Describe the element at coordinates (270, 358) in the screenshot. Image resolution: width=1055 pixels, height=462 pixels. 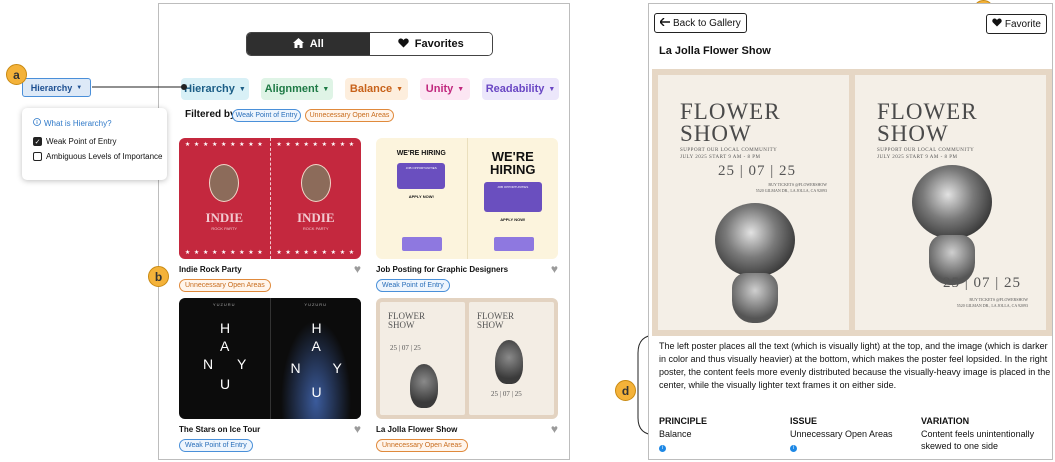
I see `card-thumbnail: YUZURU H A N Y U YUZURU H A N Y U` at that location.